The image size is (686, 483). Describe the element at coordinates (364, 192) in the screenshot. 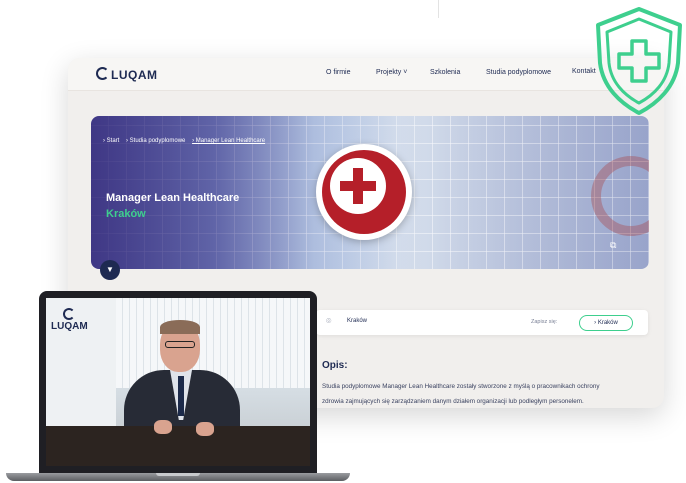

I see `red-cross-icon` at that location.